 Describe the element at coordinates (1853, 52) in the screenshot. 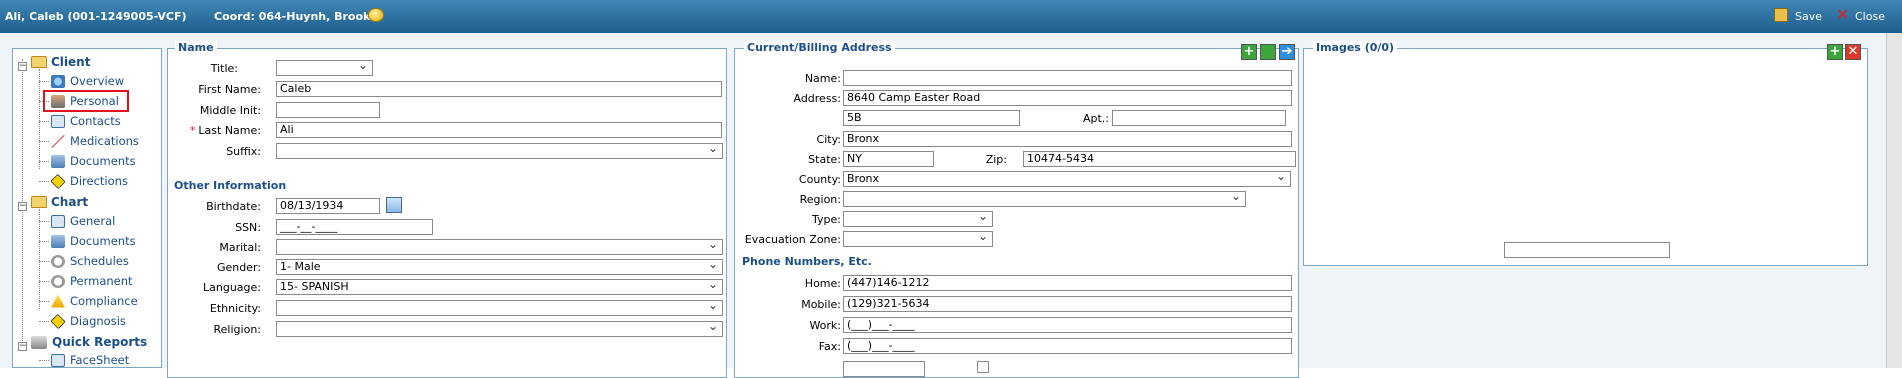

I see `delete-image-icon: ✕` at that location.